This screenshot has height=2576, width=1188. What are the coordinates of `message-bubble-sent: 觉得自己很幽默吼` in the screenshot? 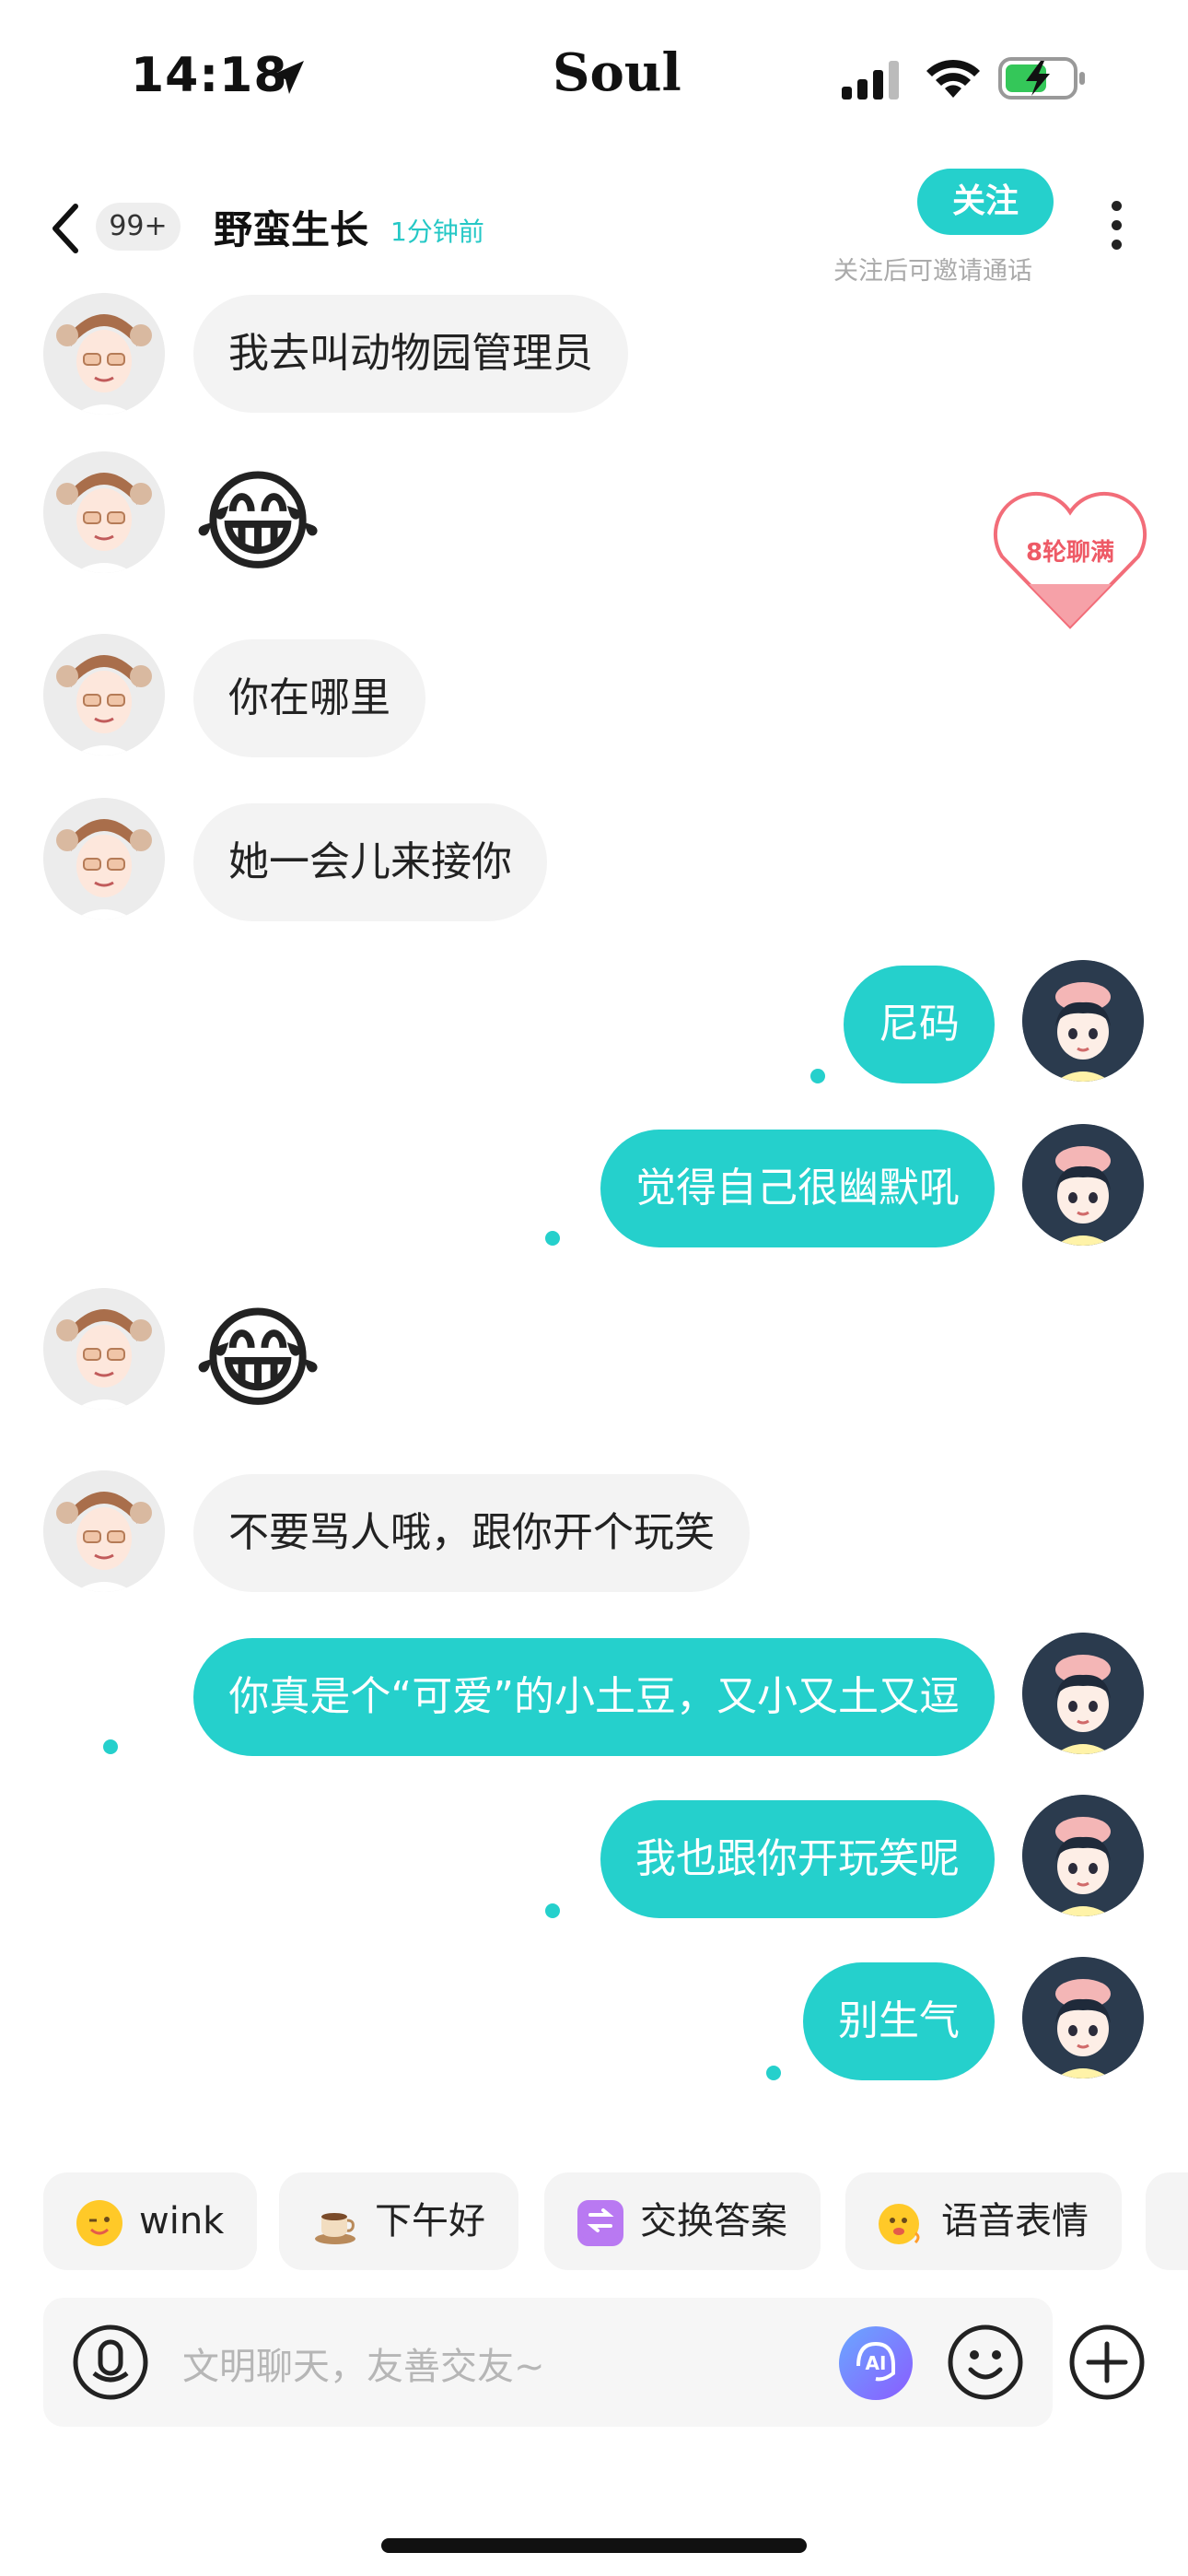 It's located at (797, 1188).